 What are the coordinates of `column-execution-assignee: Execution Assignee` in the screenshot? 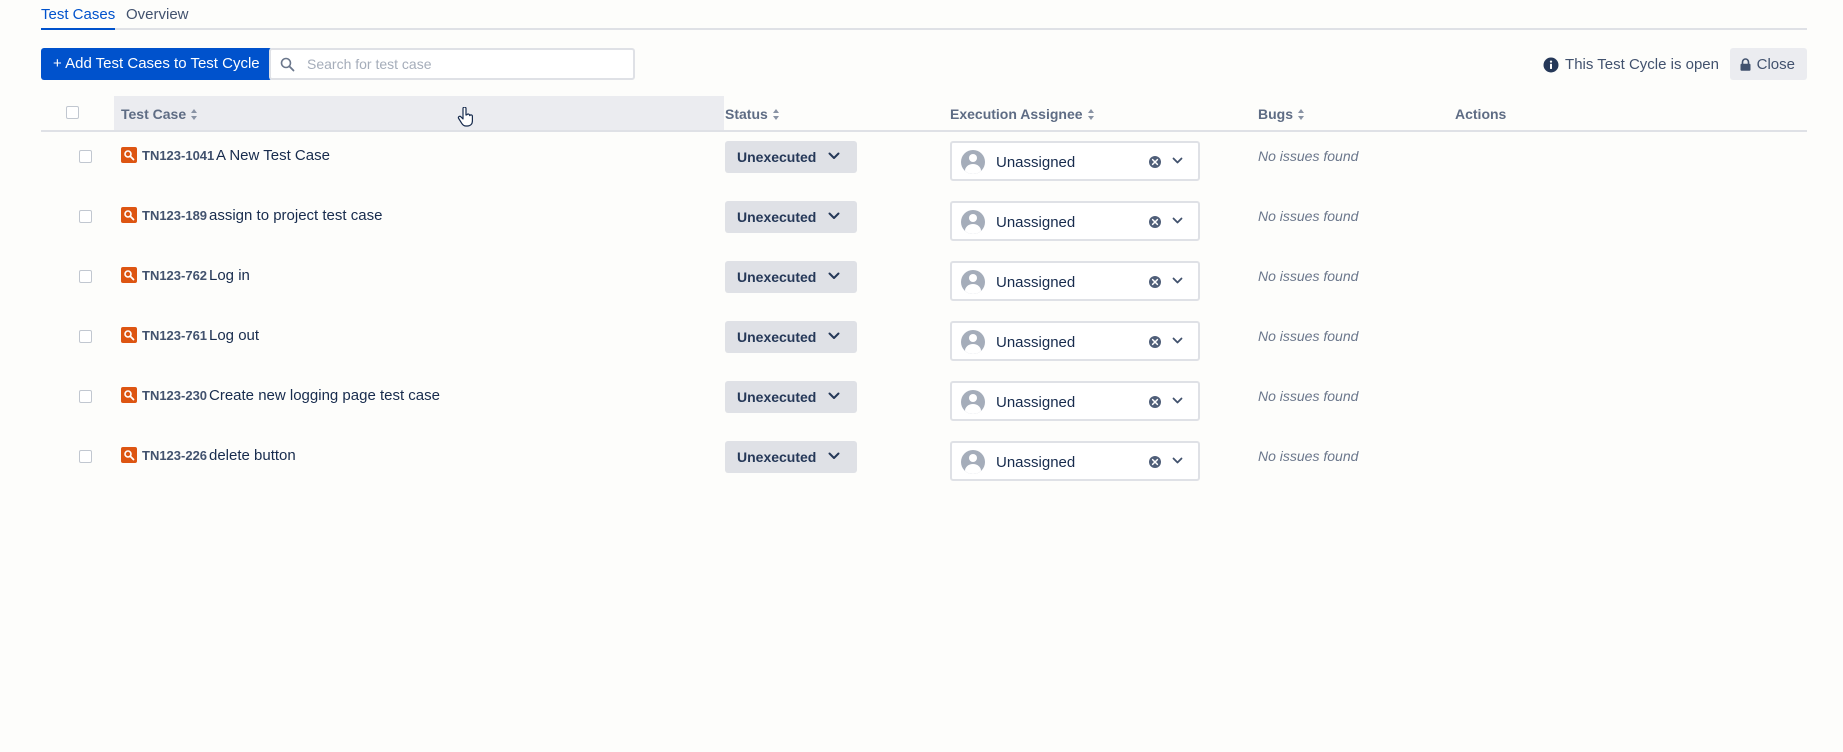 It's located at (1022, 114).